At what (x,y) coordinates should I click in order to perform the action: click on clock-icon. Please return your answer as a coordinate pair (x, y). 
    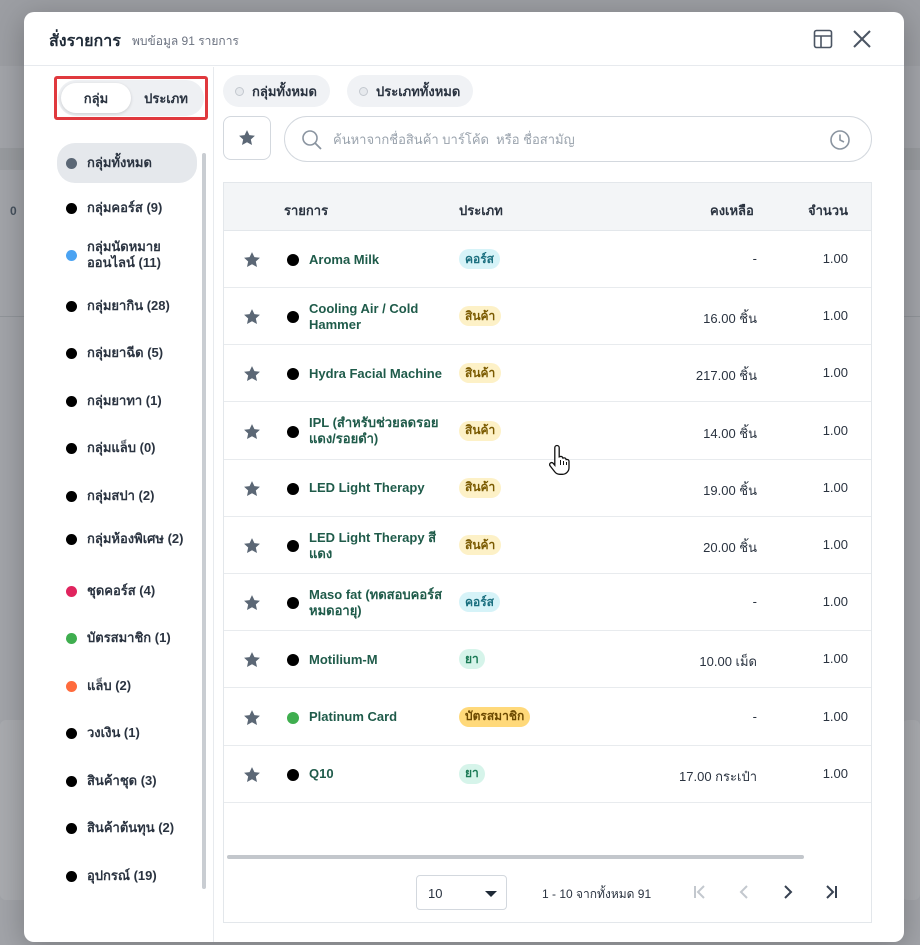
    Looking at the image, I should click on (840, 140).